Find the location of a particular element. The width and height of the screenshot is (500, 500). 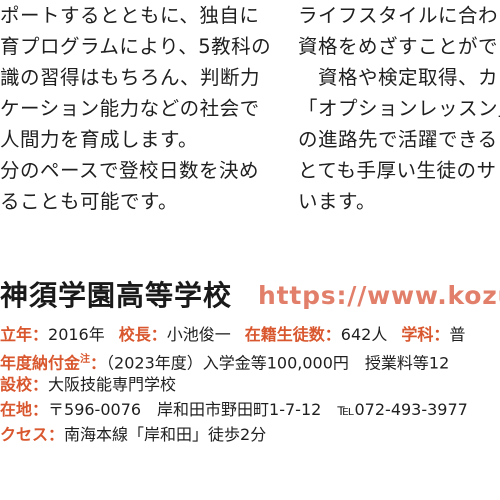

fee-note-mark: 注 is located at coordinates (85, 359).